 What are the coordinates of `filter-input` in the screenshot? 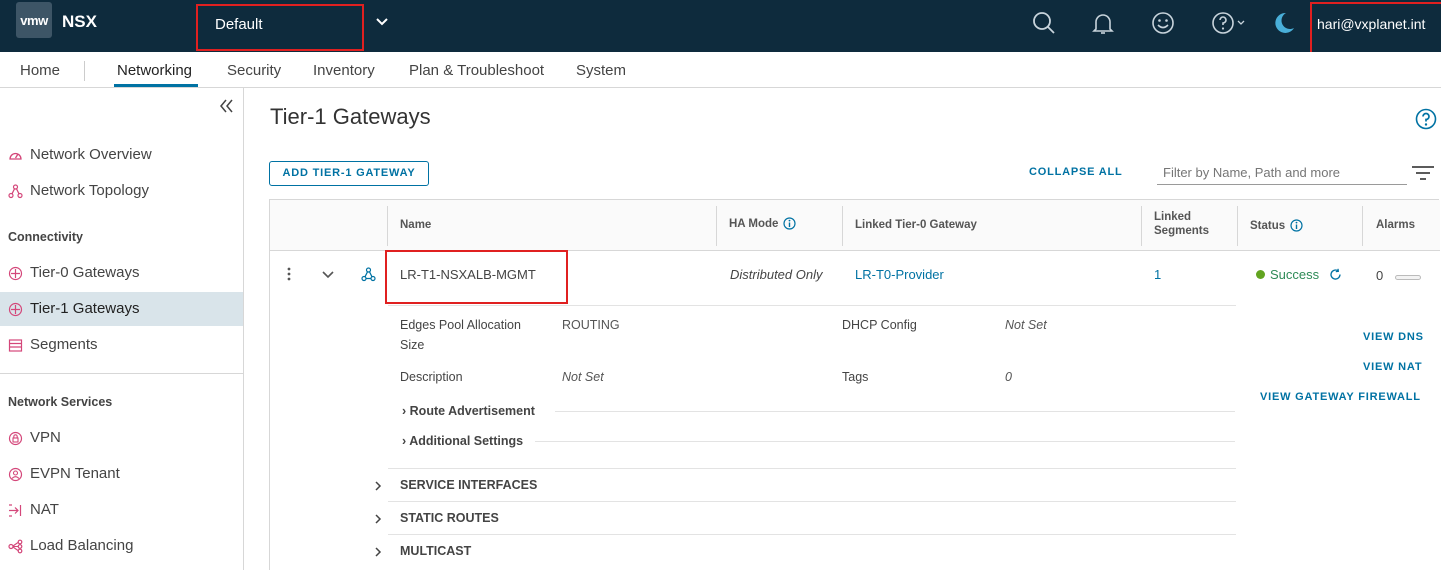 It's located at (1282, 173).